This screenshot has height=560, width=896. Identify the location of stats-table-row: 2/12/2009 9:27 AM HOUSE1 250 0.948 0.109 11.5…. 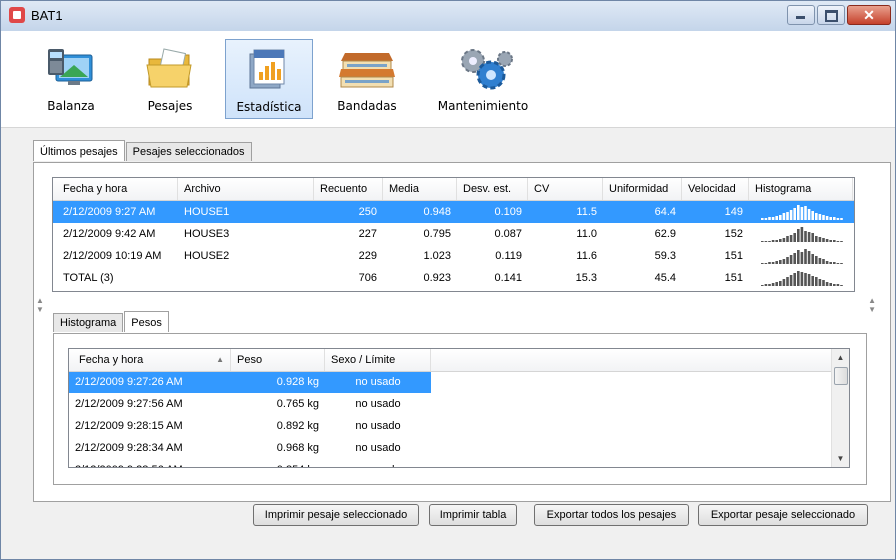
(453, 212).